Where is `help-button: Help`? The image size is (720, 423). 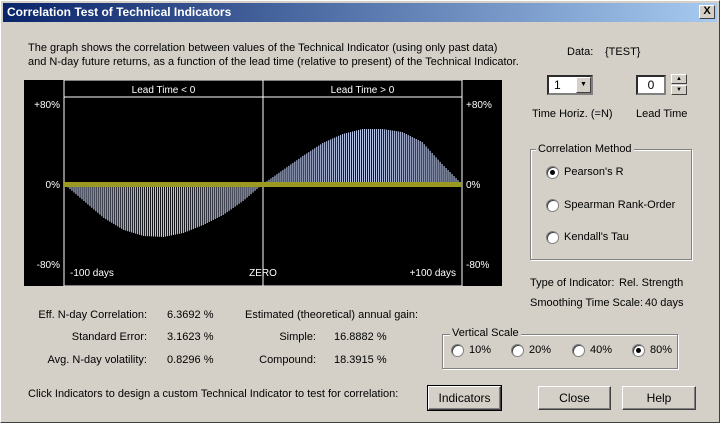 help-button: Help is located at coordinates (659, 398).